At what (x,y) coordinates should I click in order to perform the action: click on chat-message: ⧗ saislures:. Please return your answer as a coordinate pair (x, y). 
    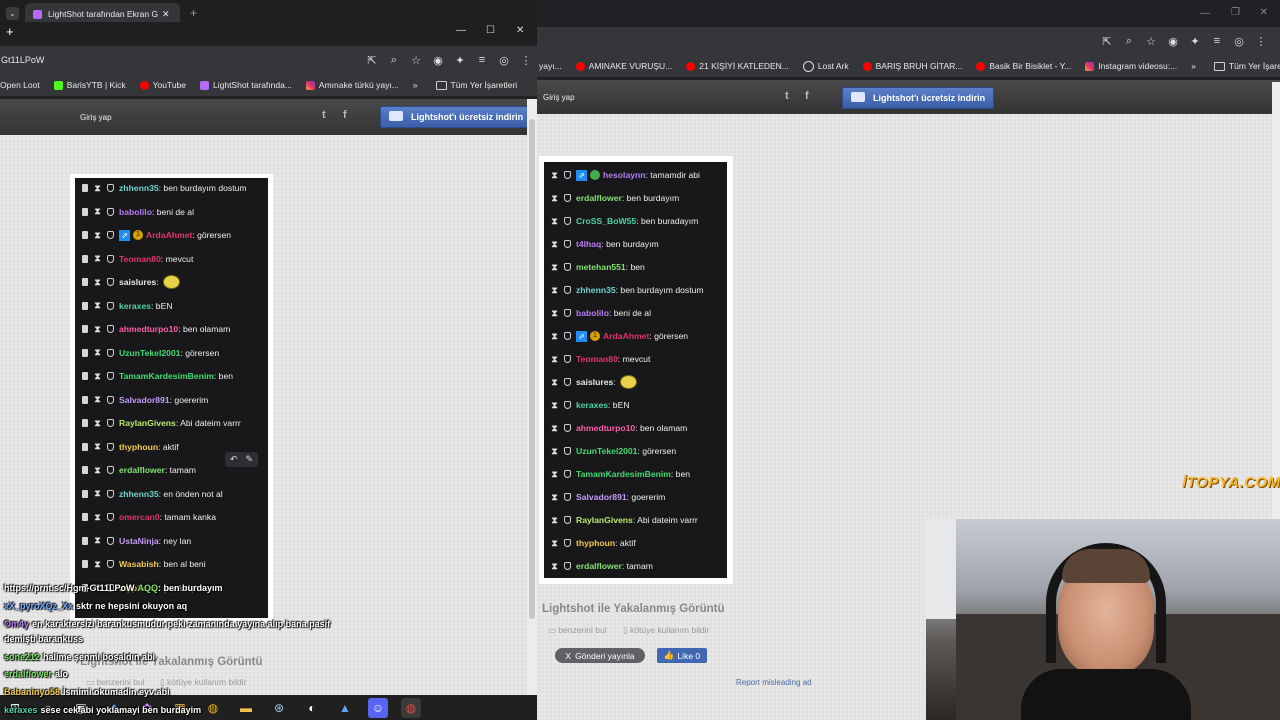
    Looking at the image, I should click on (171, 282).